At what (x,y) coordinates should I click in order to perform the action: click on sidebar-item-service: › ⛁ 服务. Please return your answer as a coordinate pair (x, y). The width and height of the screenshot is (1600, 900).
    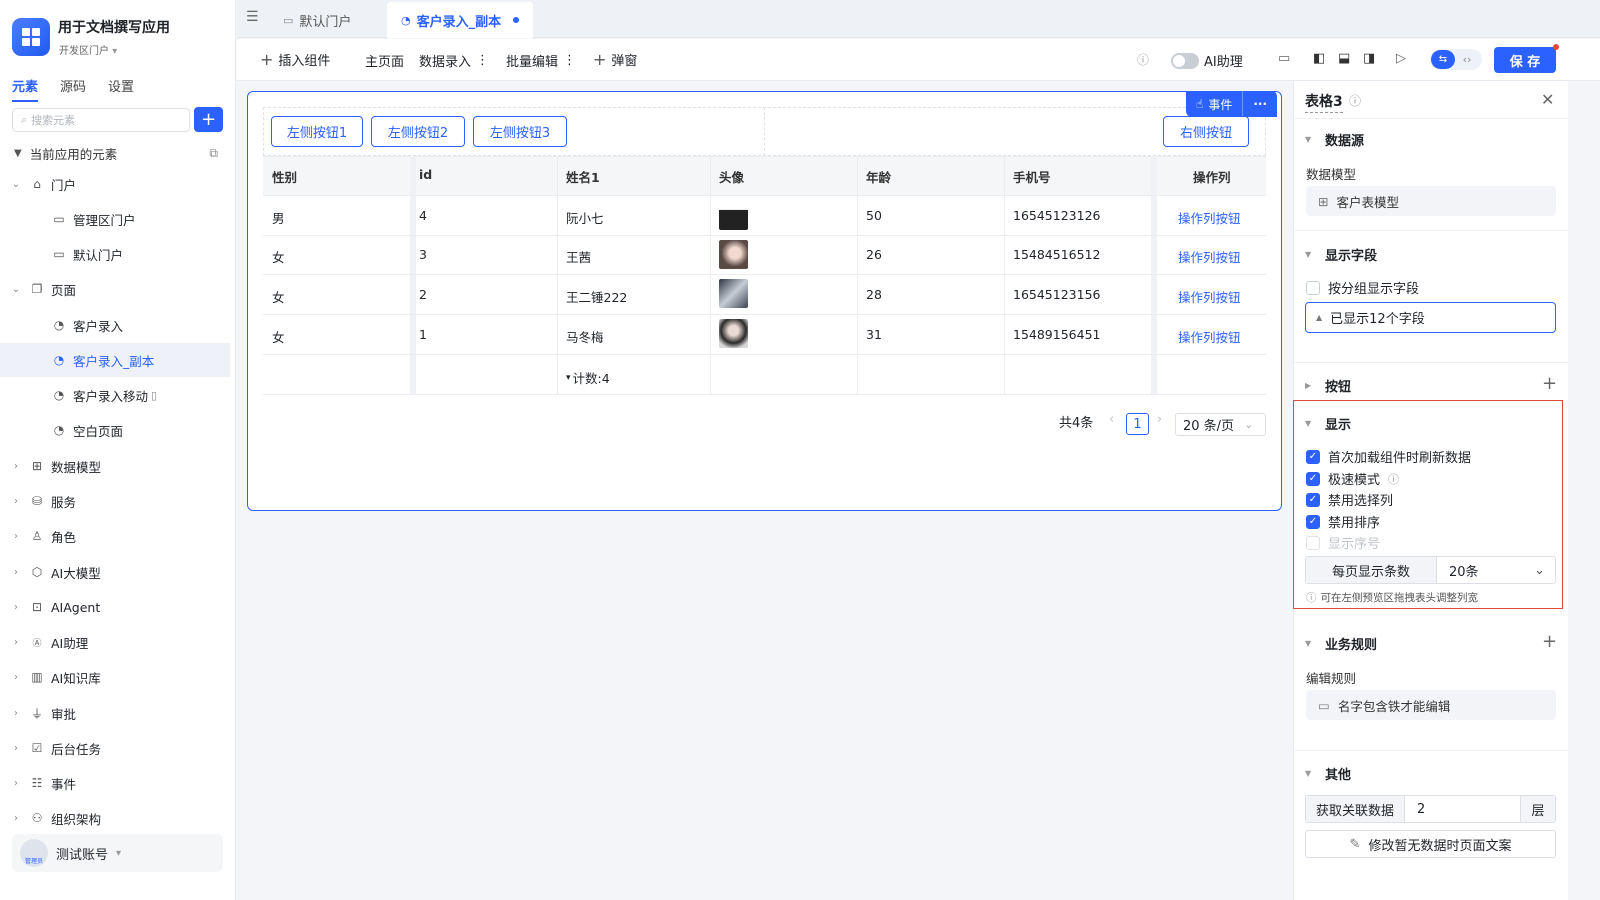
    Looking at the image, I should click on (125, 501).